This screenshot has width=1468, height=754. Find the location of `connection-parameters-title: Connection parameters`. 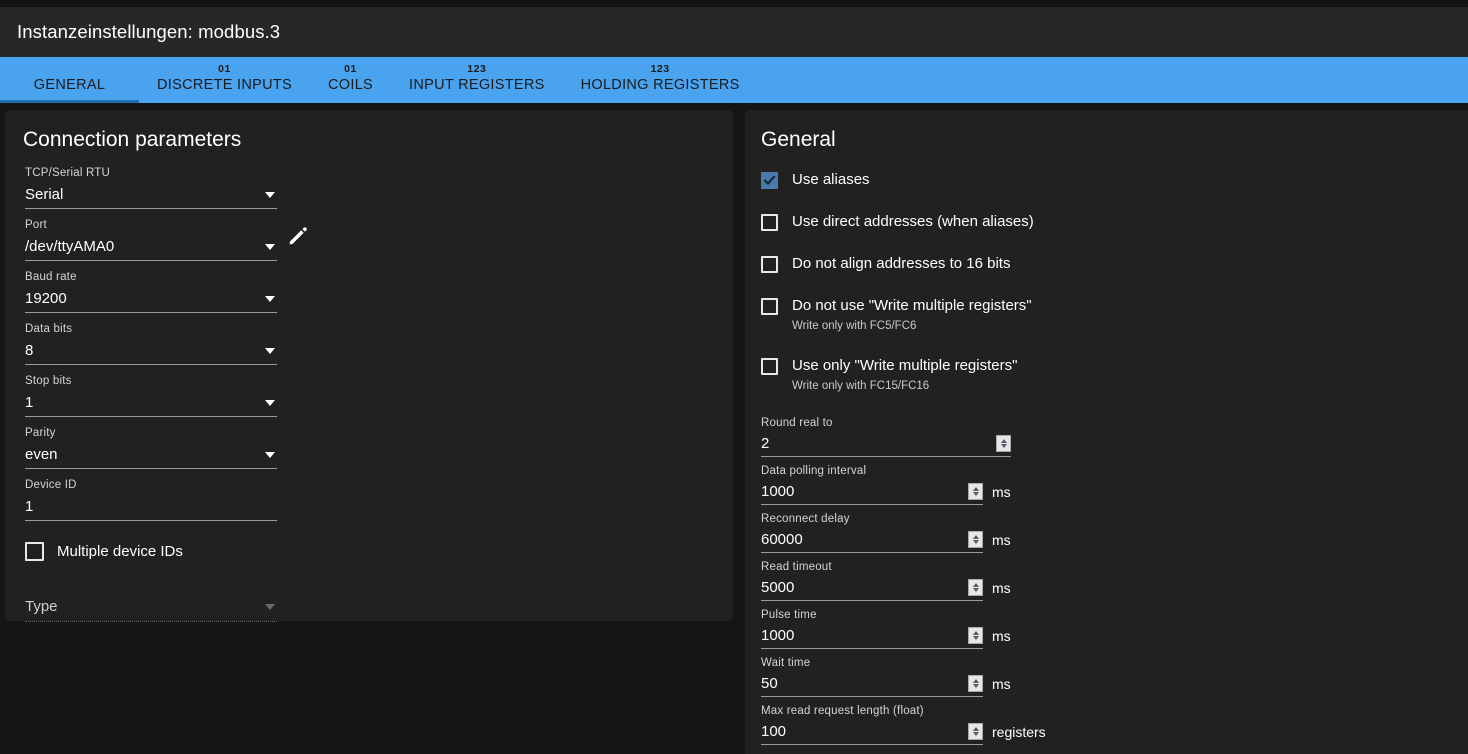

connection-parameters-title: Connection parameters is located at coordinates (132, 139).